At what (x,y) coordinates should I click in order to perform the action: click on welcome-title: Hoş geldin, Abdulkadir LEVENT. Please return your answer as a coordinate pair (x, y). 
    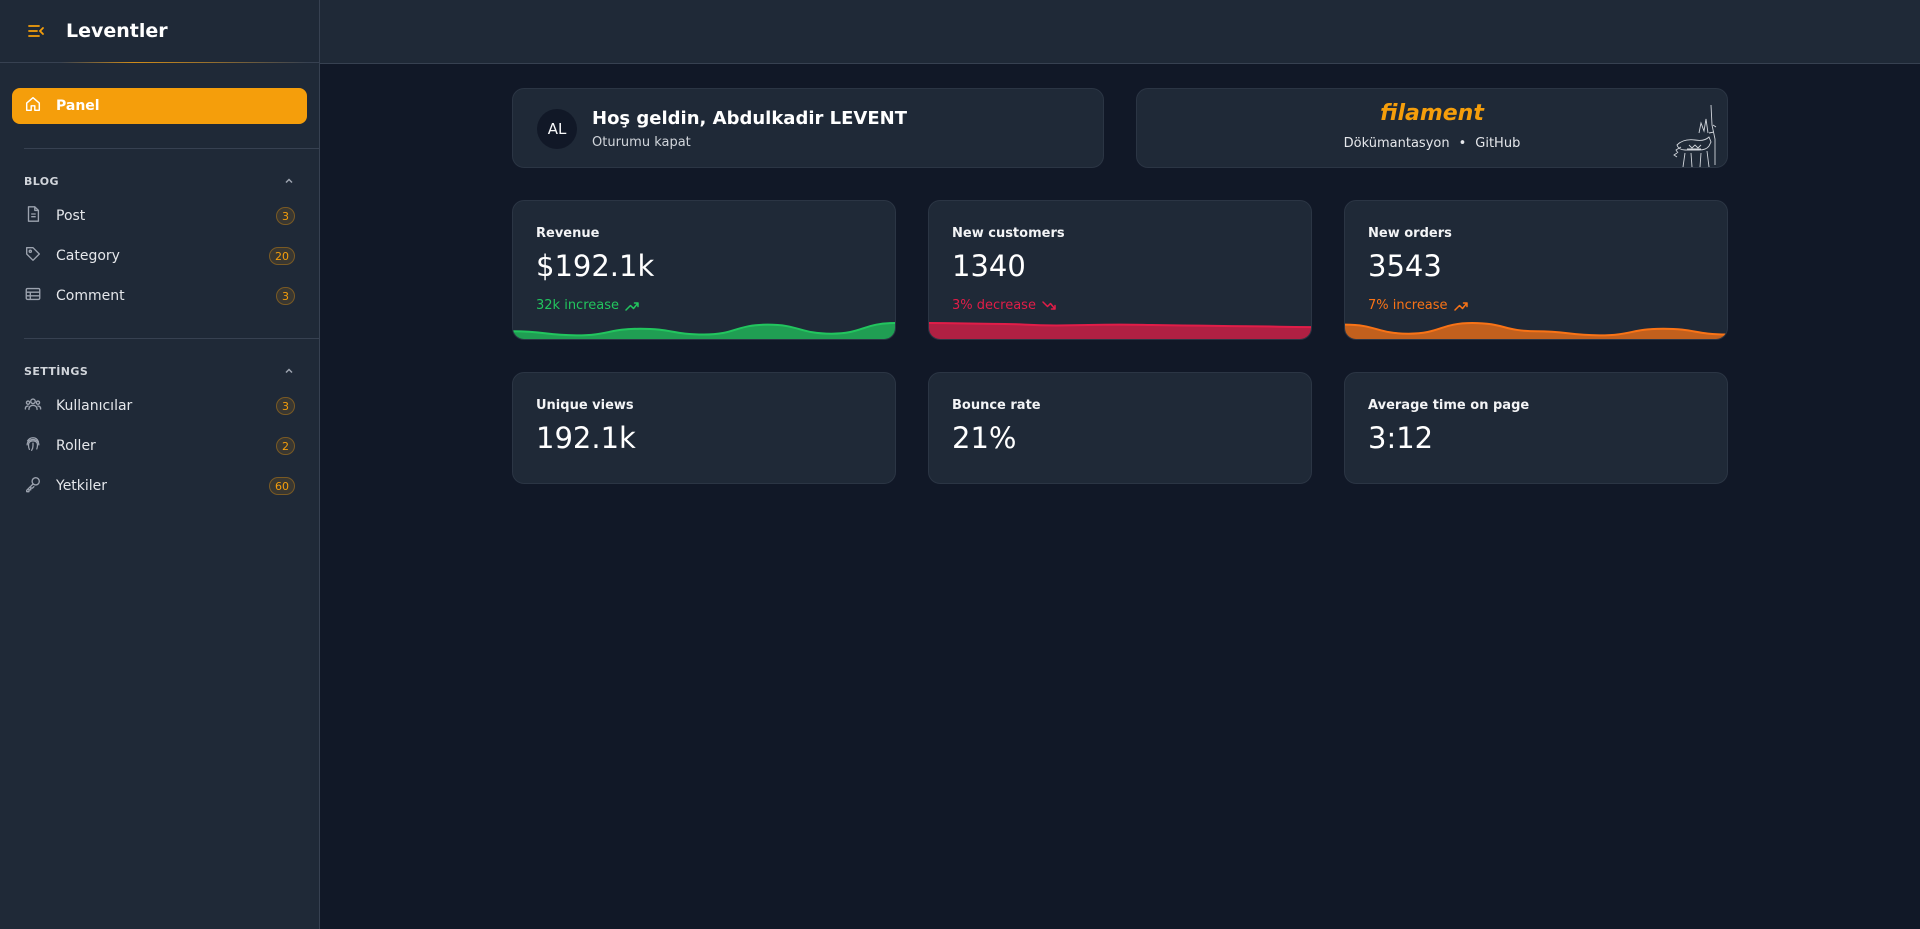
    Looking at the image, I should click on (749, 118).